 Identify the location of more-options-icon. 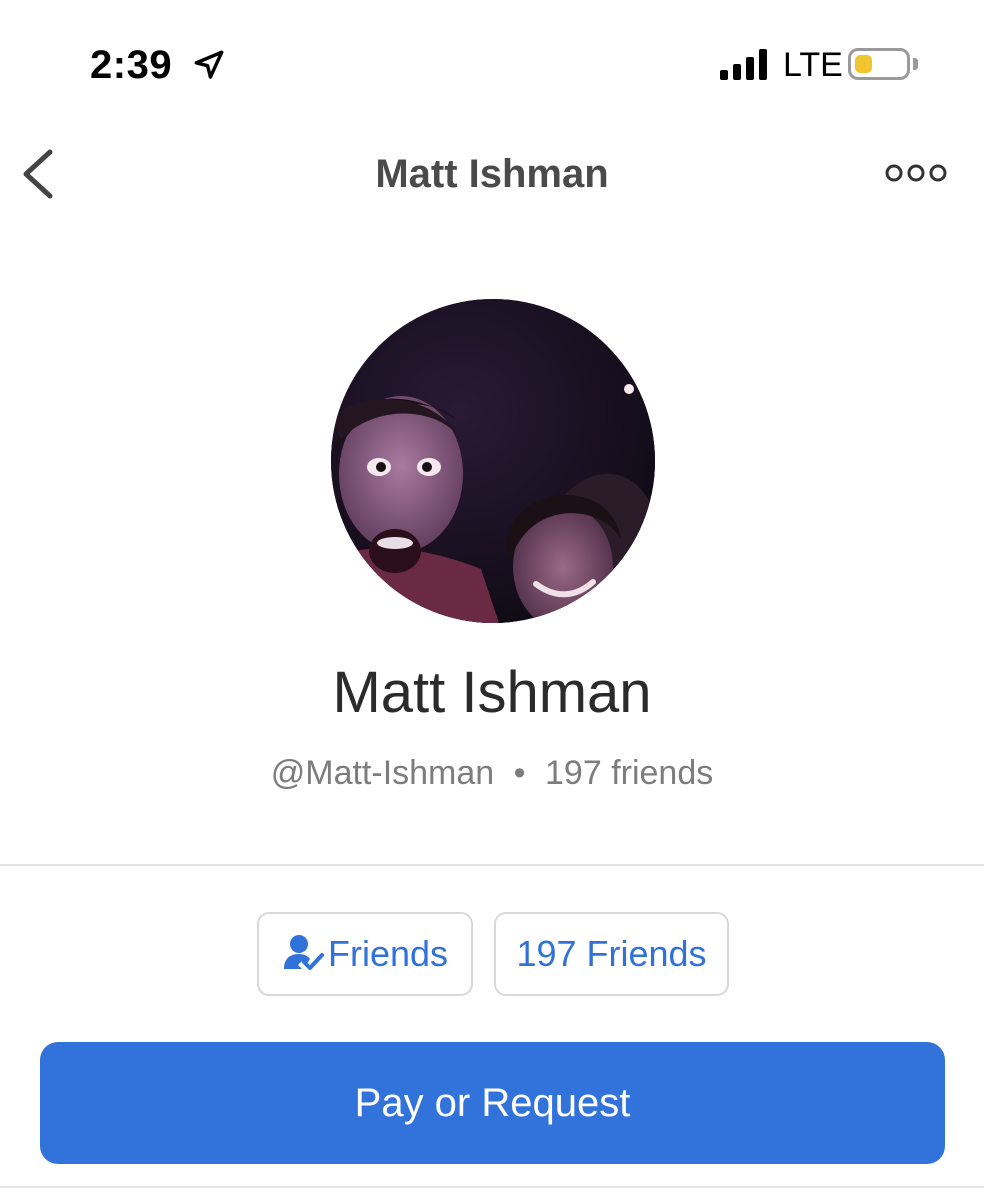
(916, 173).